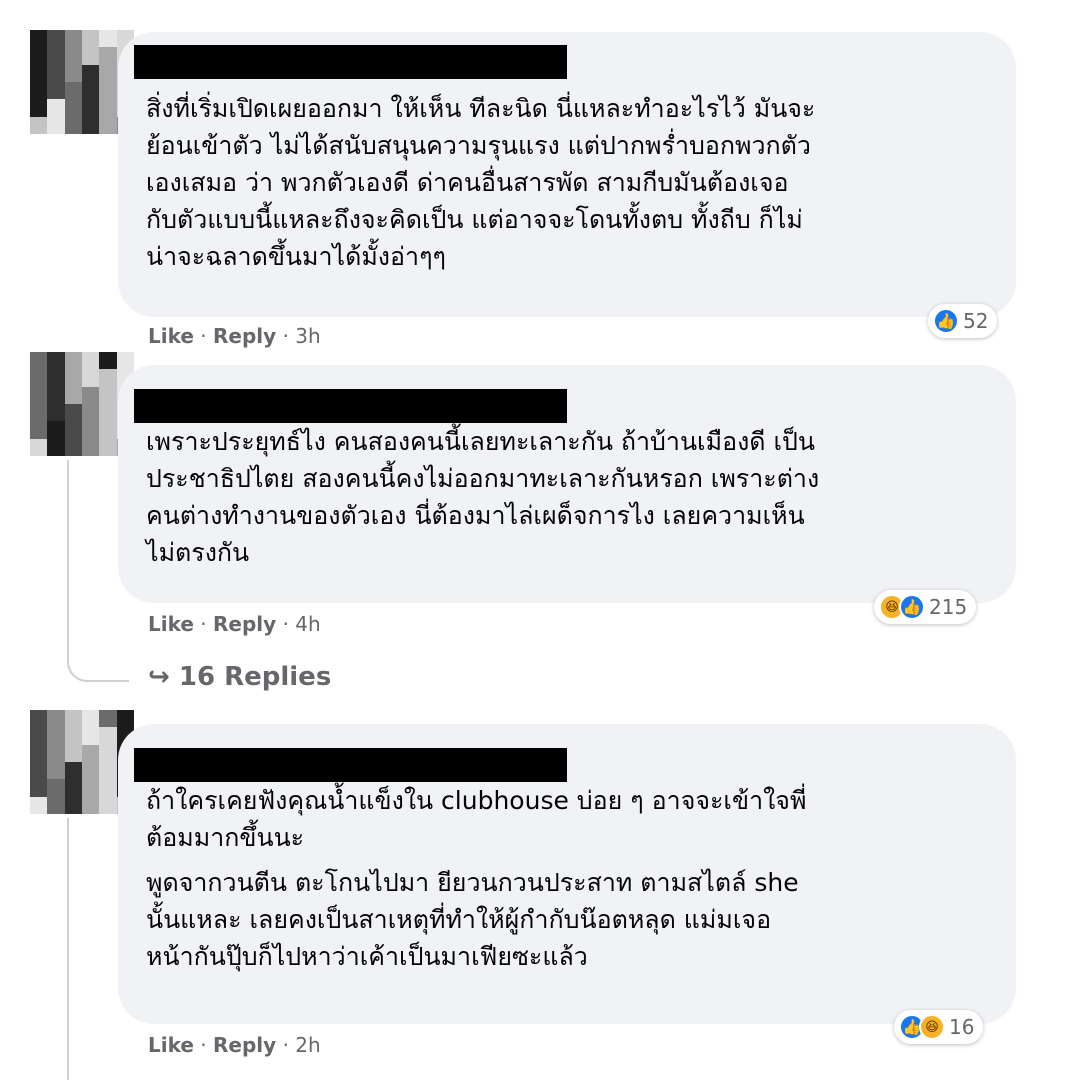  I want to click on reaction-count: 16, so click(962, 1027).